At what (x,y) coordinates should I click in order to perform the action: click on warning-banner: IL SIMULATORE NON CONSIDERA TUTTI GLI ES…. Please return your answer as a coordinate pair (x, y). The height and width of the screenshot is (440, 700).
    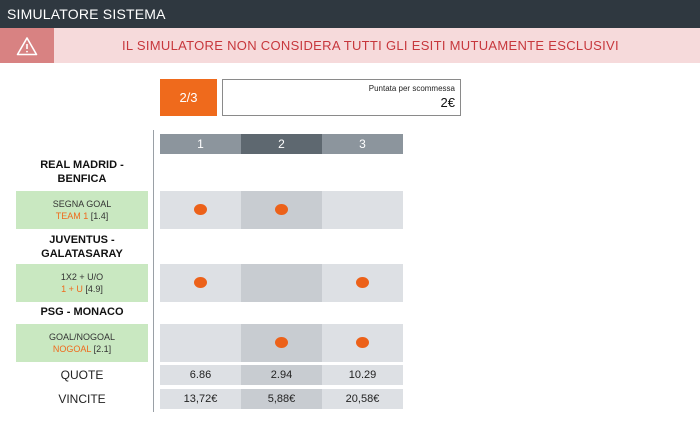
    Looking at the image, I should click on (350, 45).